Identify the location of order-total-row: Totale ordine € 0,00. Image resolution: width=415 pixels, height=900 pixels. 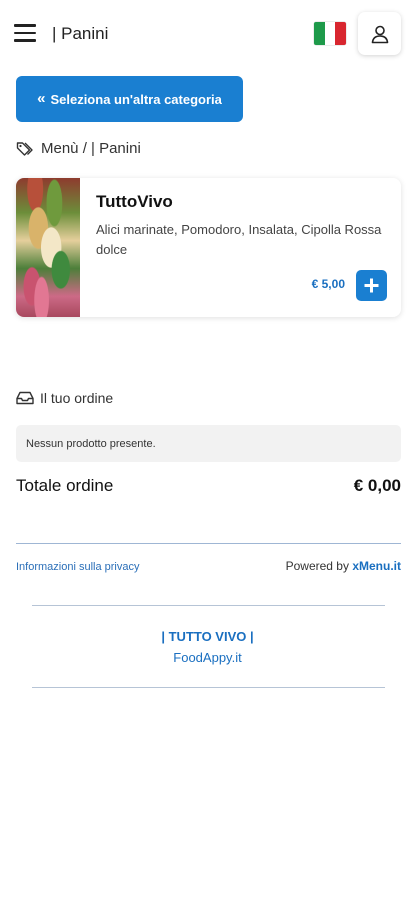
(208, 486).